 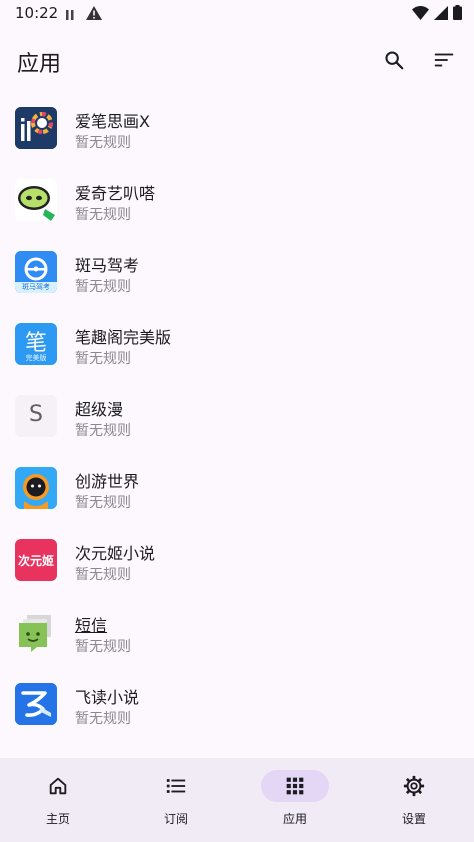 What do you see at coordinates (294, 819) in the screenshot?
I see `nav-label: 应用` at bounding box center [294, 819].